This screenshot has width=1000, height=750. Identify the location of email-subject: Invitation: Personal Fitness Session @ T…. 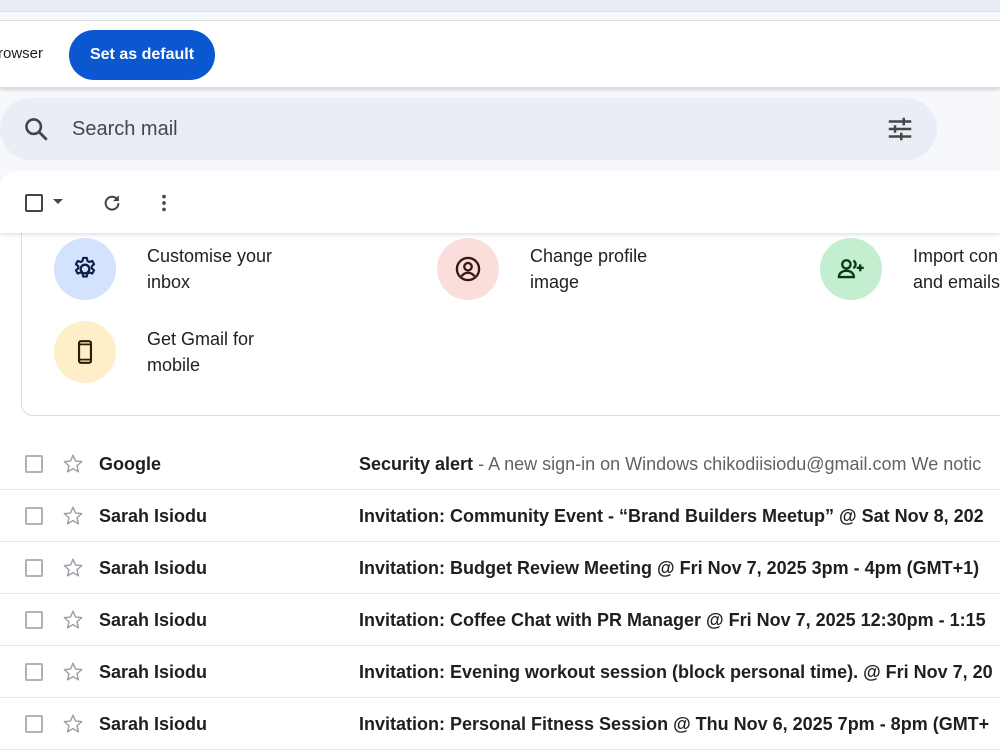
(674, 724).